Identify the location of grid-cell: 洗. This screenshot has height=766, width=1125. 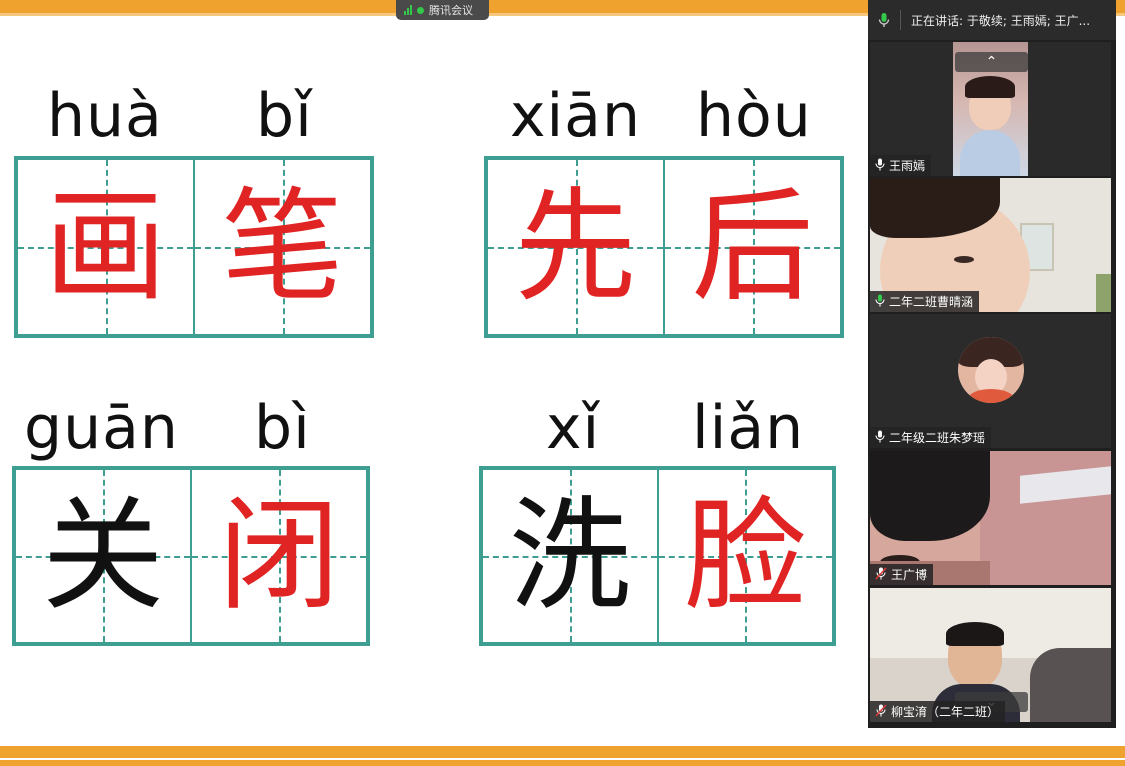
(570, 556).